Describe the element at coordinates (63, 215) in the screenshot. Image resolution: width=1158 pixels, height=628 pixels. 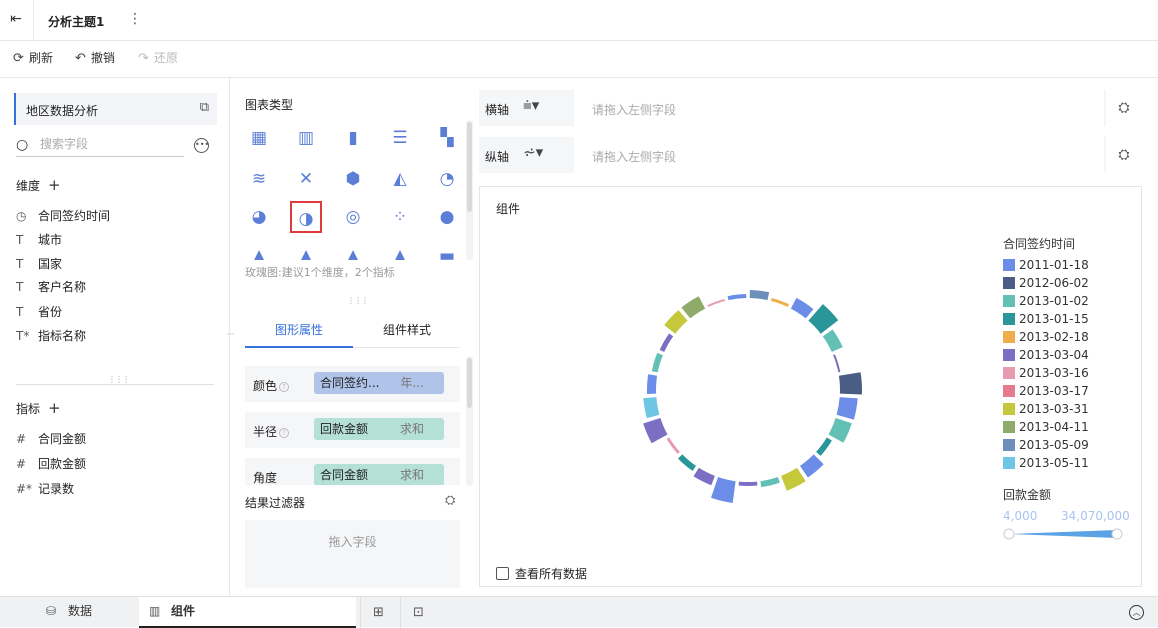
I see `dimension-field: ◷ 合同签约时间` at that location.